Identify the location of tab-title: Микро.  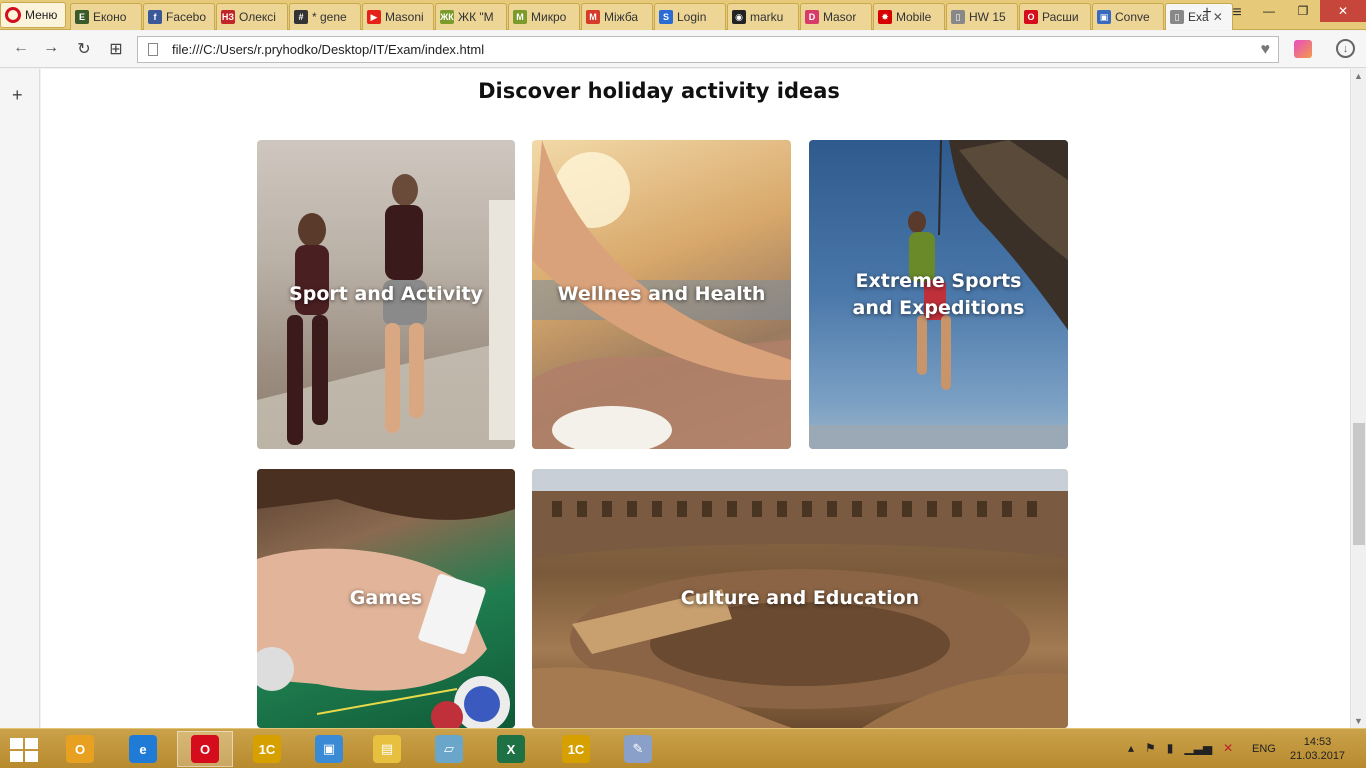
(549, 17).